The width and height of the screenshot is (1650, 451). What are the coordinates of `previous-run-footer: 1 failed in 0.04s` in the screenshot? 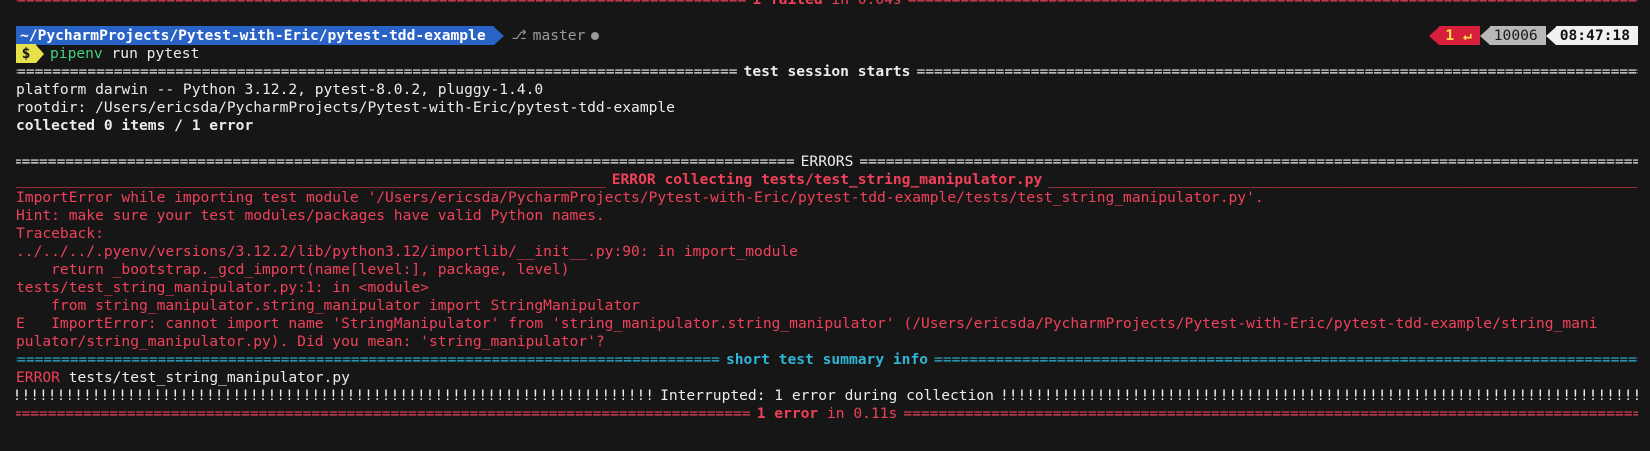 It's located at (827, 4).